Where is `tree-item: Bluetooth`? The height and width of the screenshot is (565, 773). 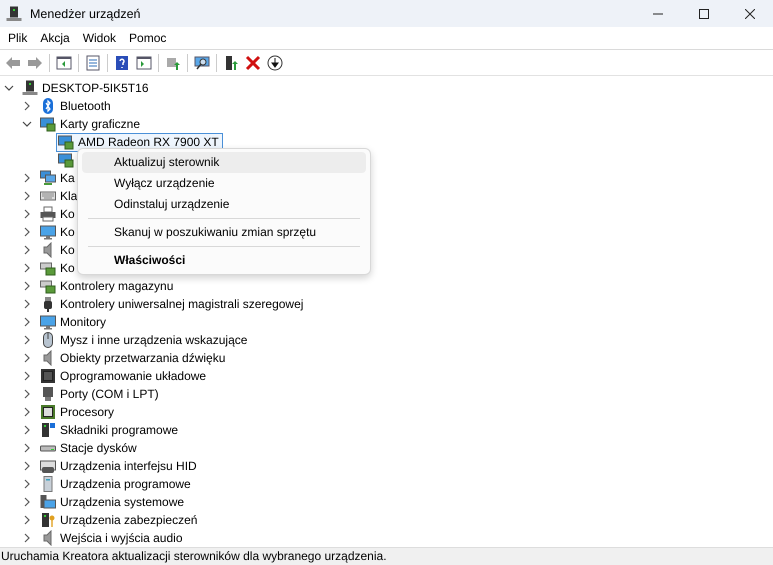
tree-item: Bluetooth is located at coordinates (76, 106).